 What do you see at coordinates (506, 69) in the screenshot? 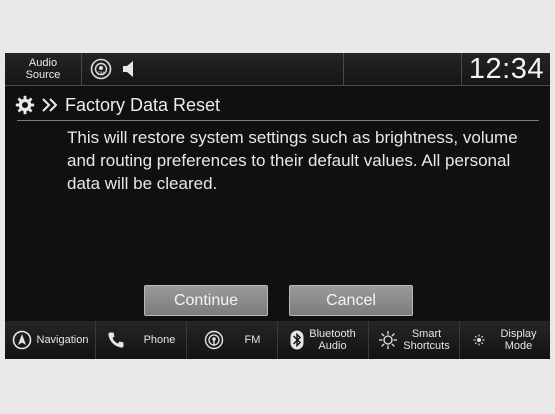
I see `clock: 12:34` at bounding box center [506, 69].